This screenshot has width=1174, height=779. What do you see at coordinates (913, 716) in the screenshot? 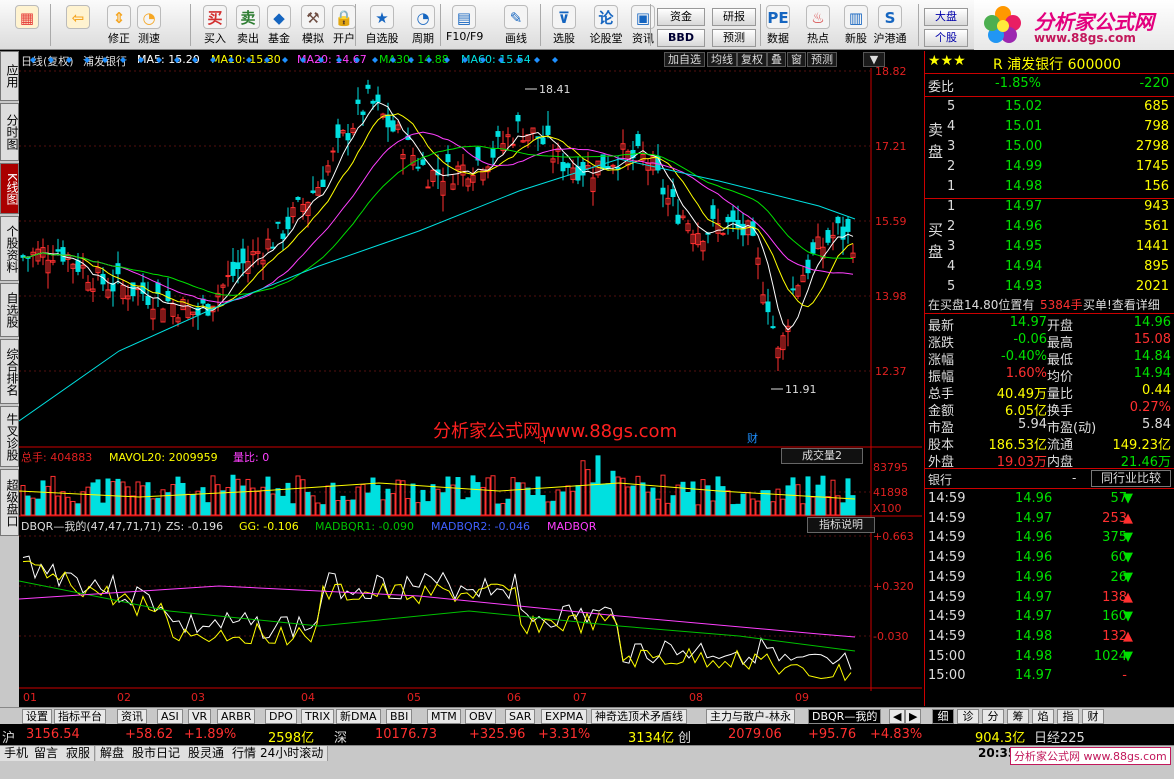
I see `tab-scroll-right-icon: ▶` at bounding box center [913, 716].